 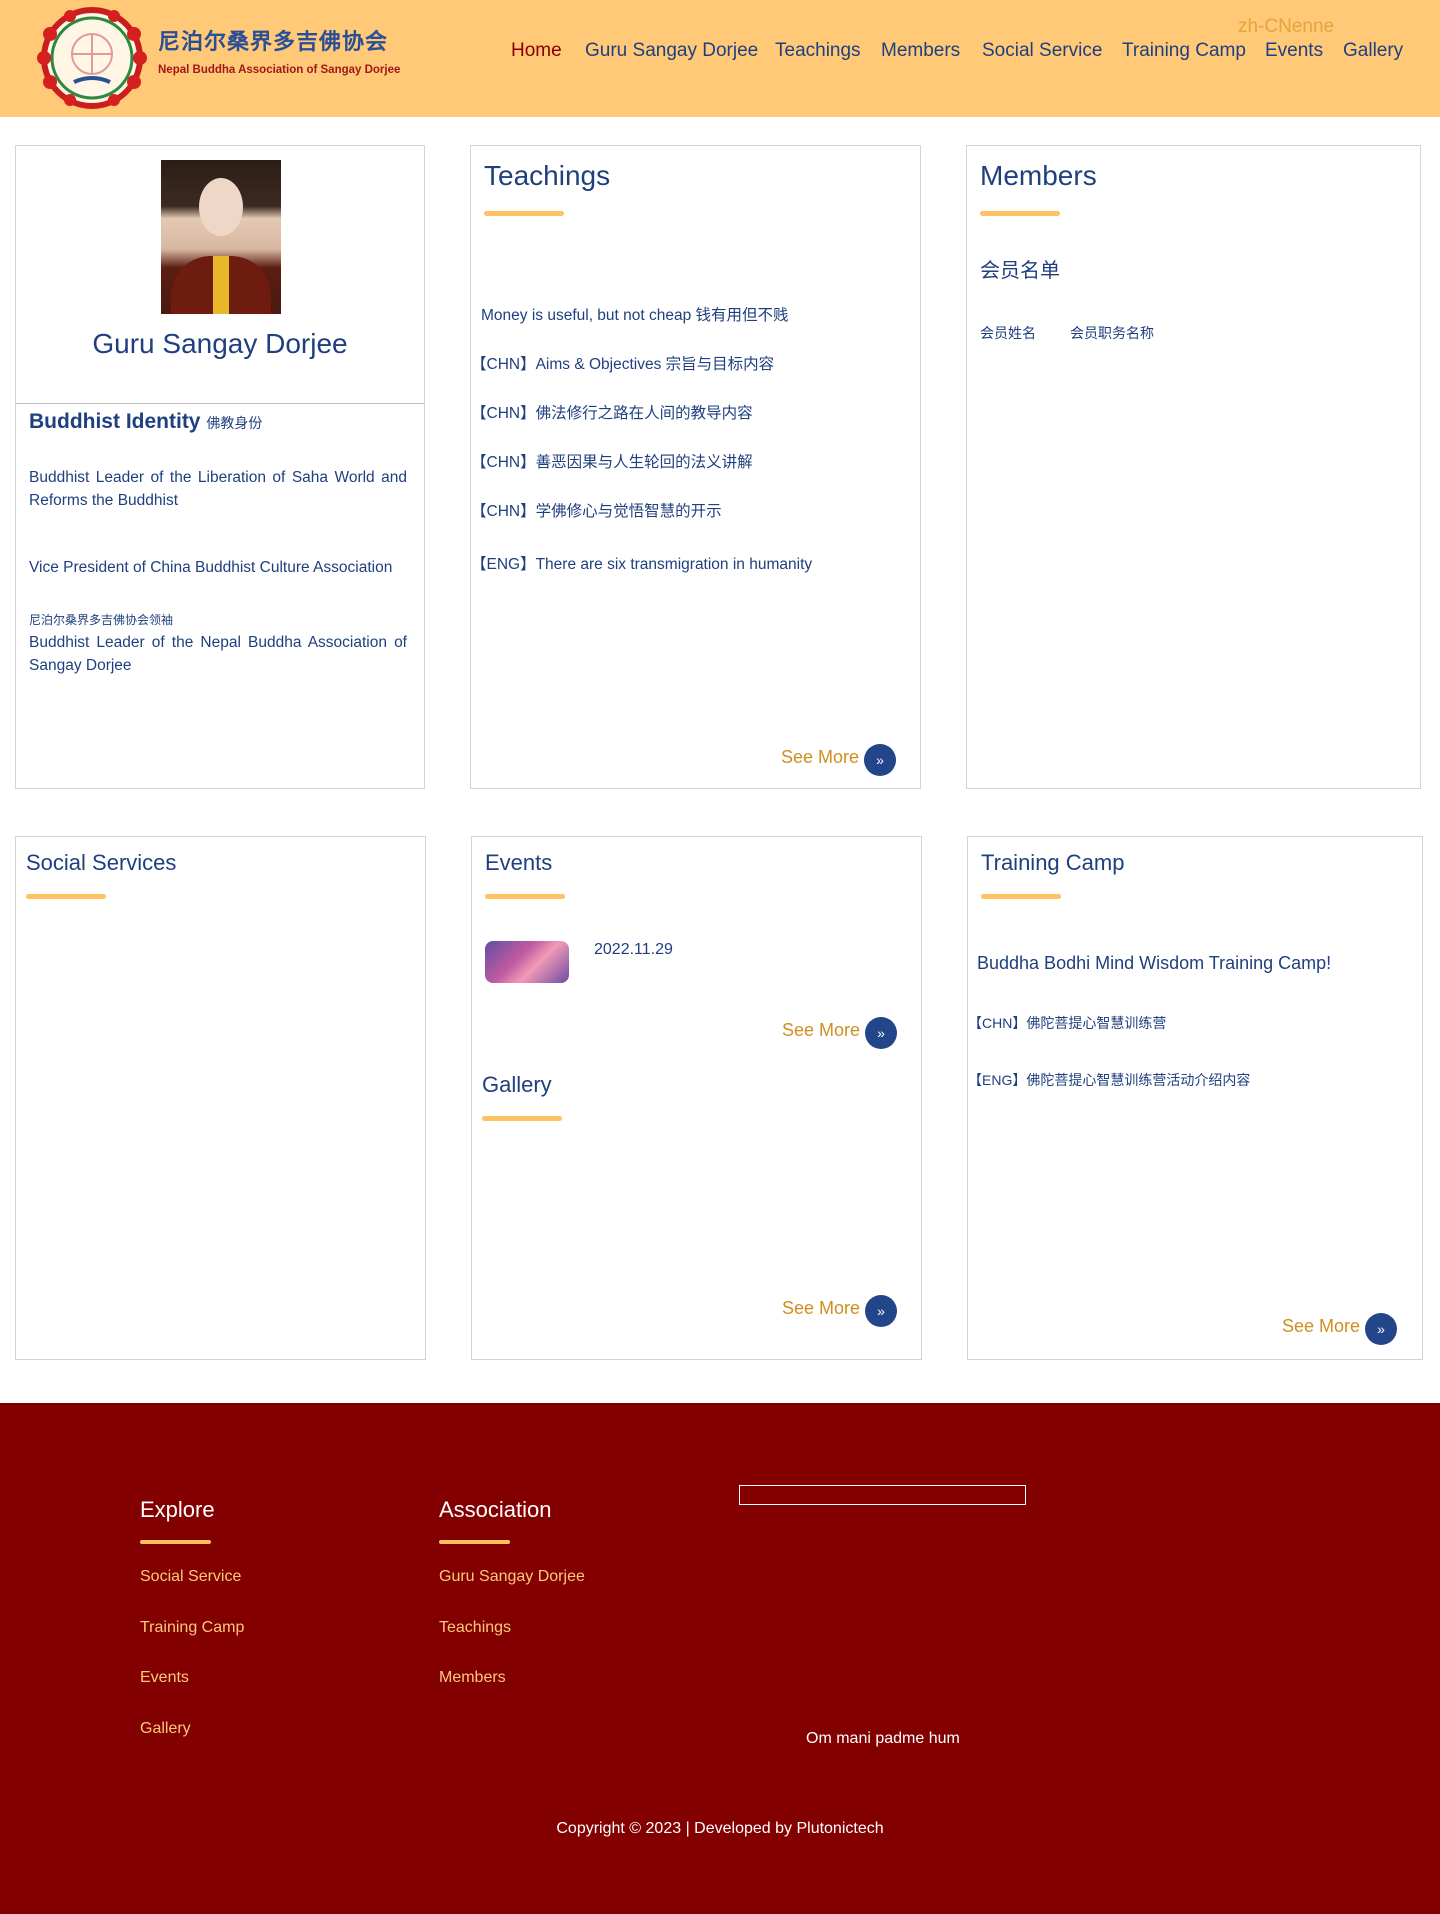 I want to click on teaching-item: 【CHN】善恶因果与人生轮回的法义讲解, so click(x=612, y=461).